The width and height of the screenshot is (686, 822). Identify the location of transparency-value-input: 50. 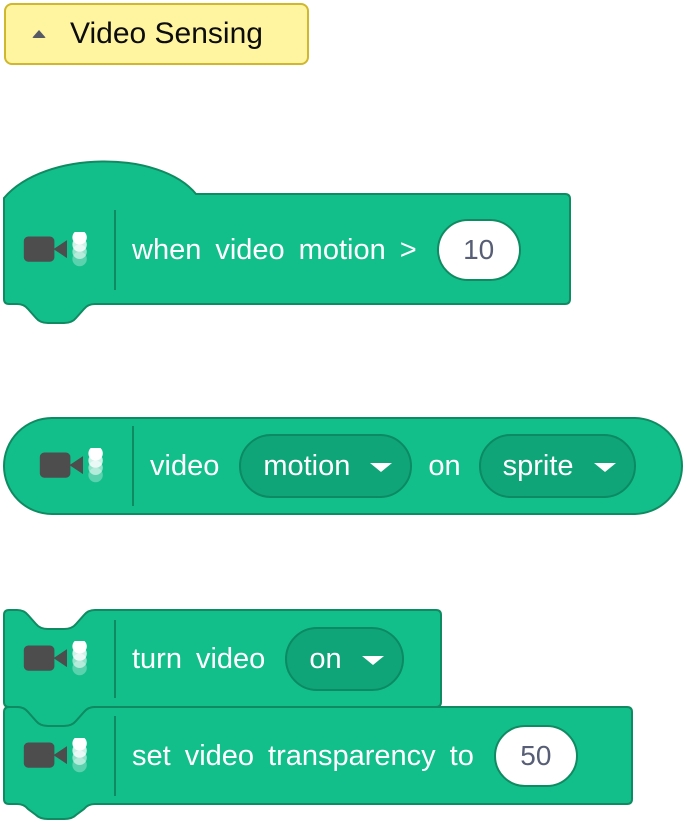
(535, 756).